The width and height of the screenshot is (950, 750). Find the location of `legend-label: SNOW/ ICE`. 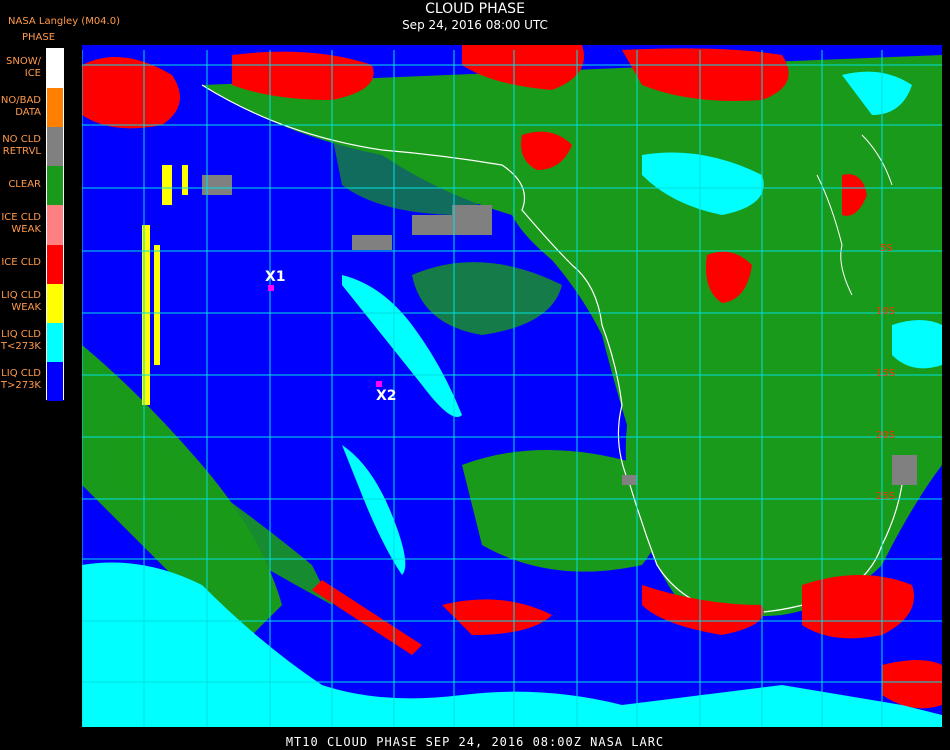

legend-label: SNOW/ ICE is located at coordinates (23, 67).